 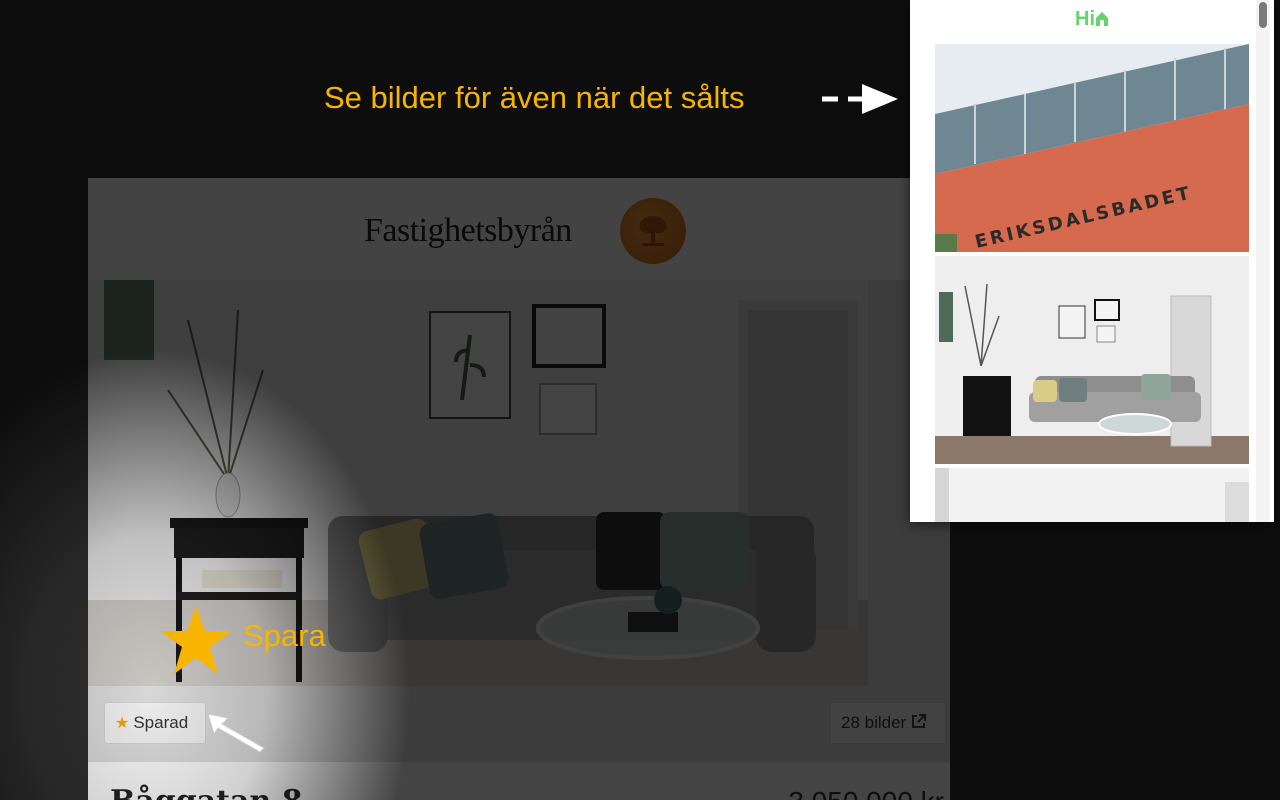 What do you see at coordinates (122, 723) in the screenshot?
I see `star-icon: ★` at bounding box center [122, 723].